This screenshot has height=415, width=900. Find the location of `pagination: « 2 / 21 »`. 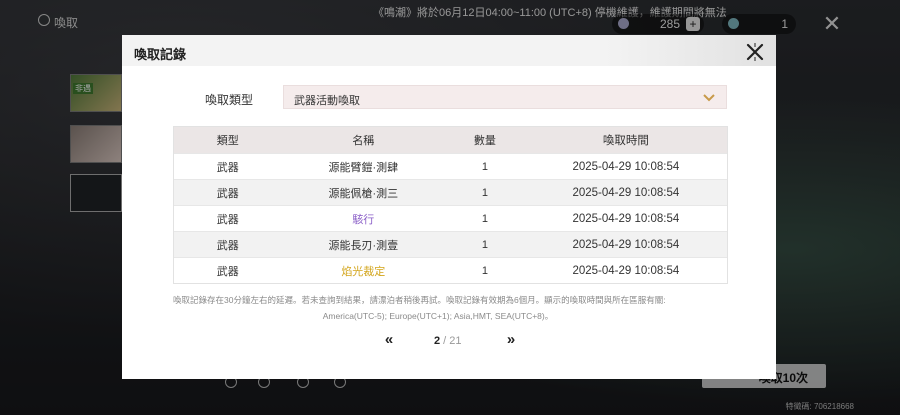

pagination: « 2 / 21 » is located at coordinates (449, 340).